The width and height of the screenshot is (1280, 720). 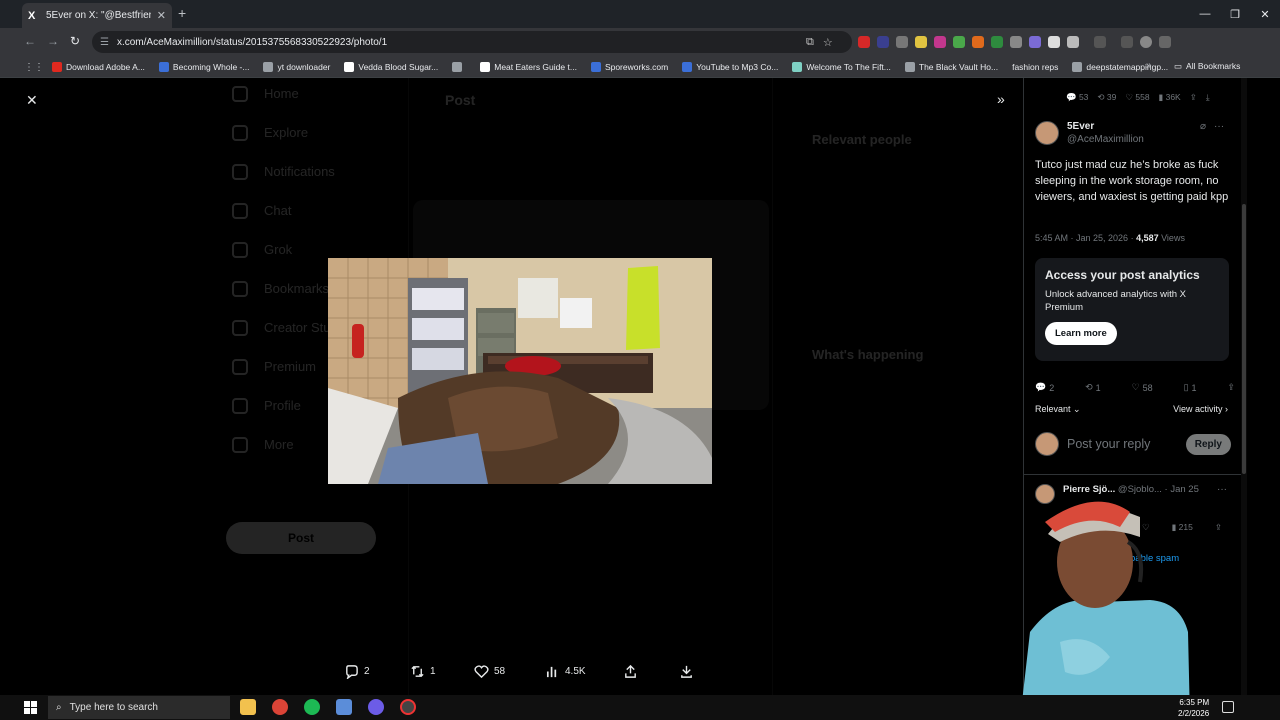 What do you see at coordinates (1035, 67) in the screenshot?
I see `bookmark-item: fashion reps` at bounding box center [1035, 67].